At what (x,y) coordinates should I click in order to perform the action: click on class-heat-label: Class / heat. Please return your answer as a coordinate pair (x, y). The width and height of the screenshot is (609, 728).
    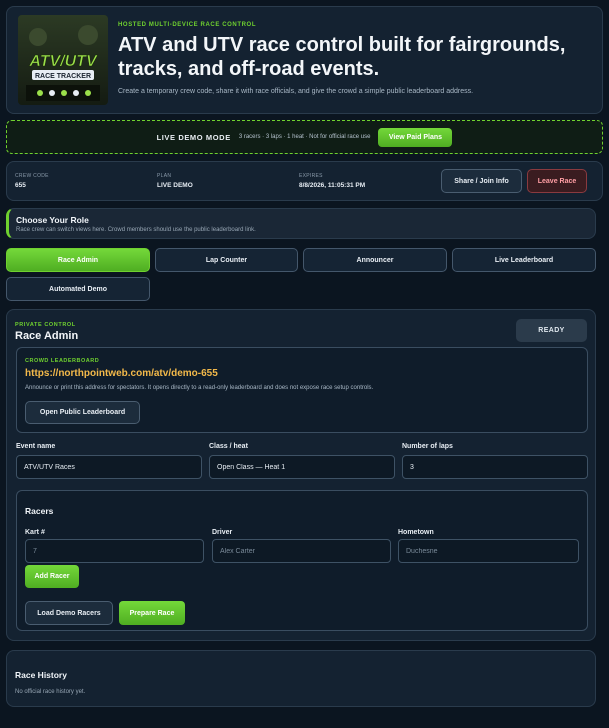
    Looking at the image, I should click on (228, 446).